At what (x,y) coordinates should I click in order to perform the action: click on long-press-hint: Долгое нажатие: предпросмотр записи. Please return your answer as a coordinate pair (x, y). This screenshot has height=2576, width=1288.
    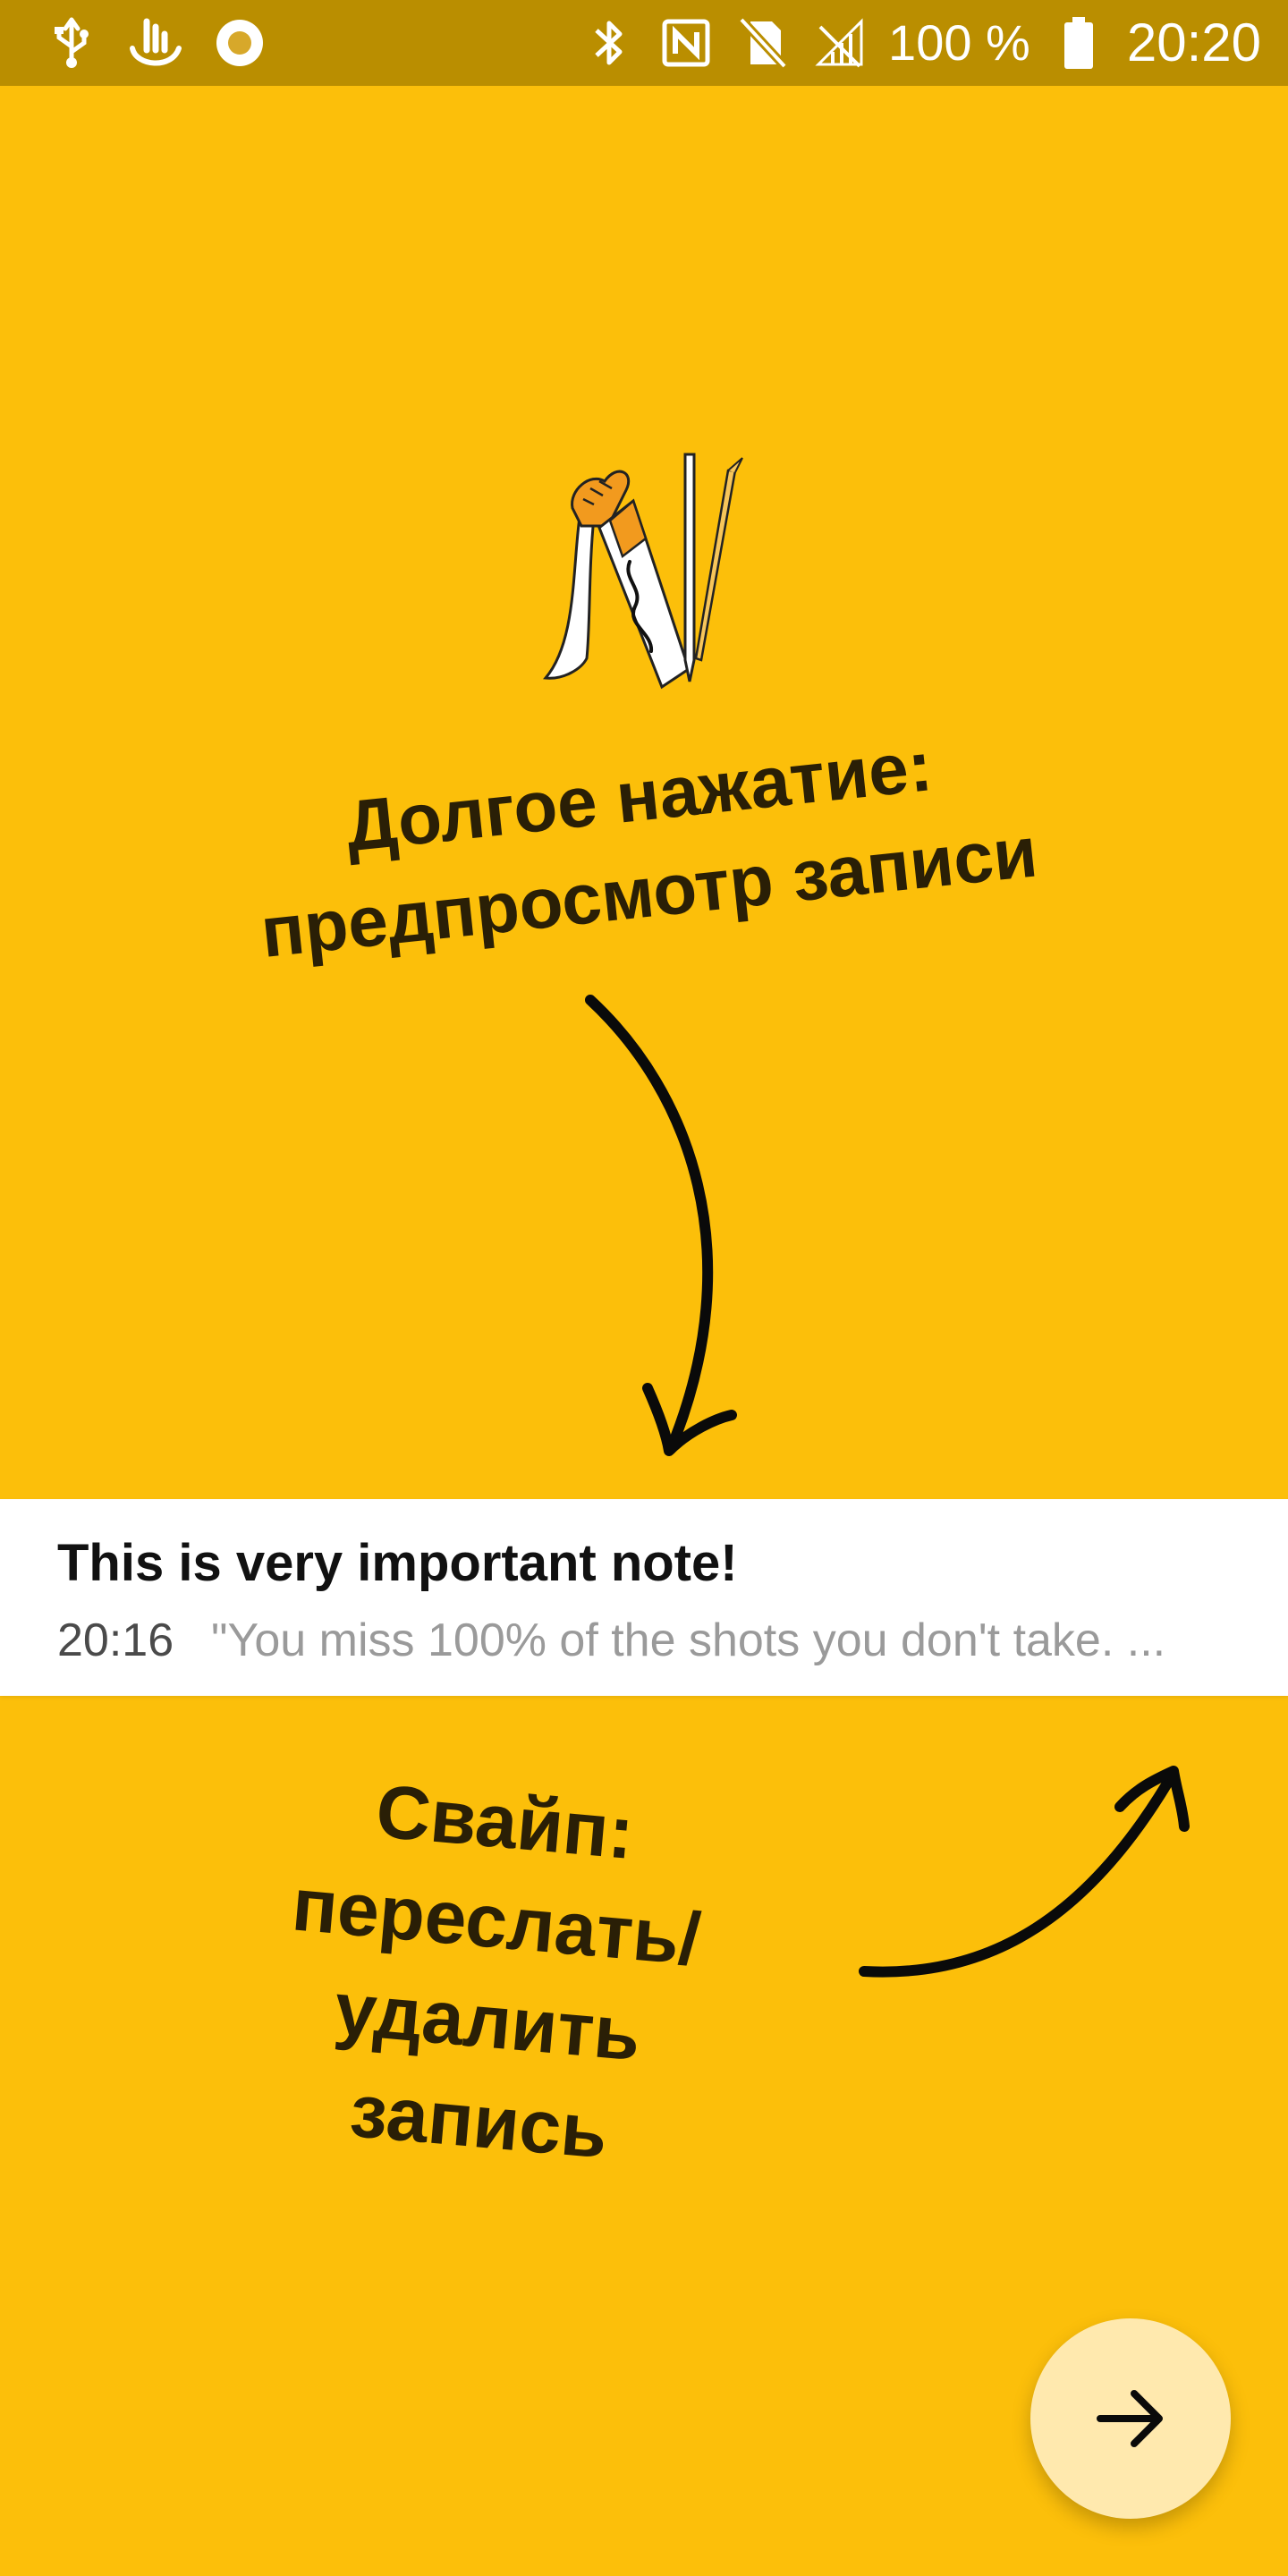
    Looking at the image, I should click on (649, 849).